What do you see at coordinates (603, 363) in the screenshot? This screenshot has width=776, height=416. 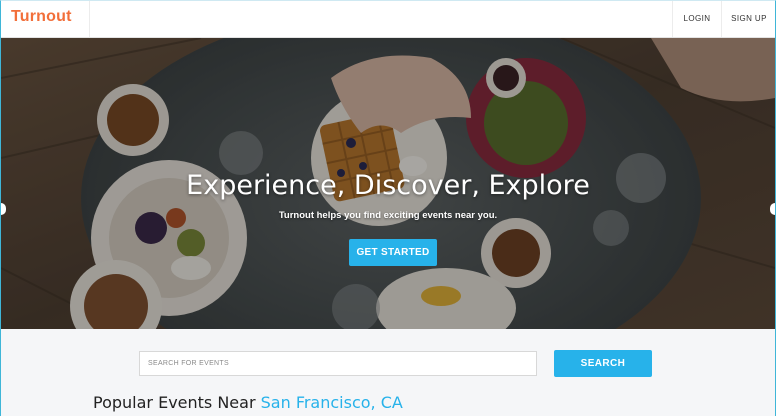 I see `search-button: SEARCH` at bounding box center [603, 363].